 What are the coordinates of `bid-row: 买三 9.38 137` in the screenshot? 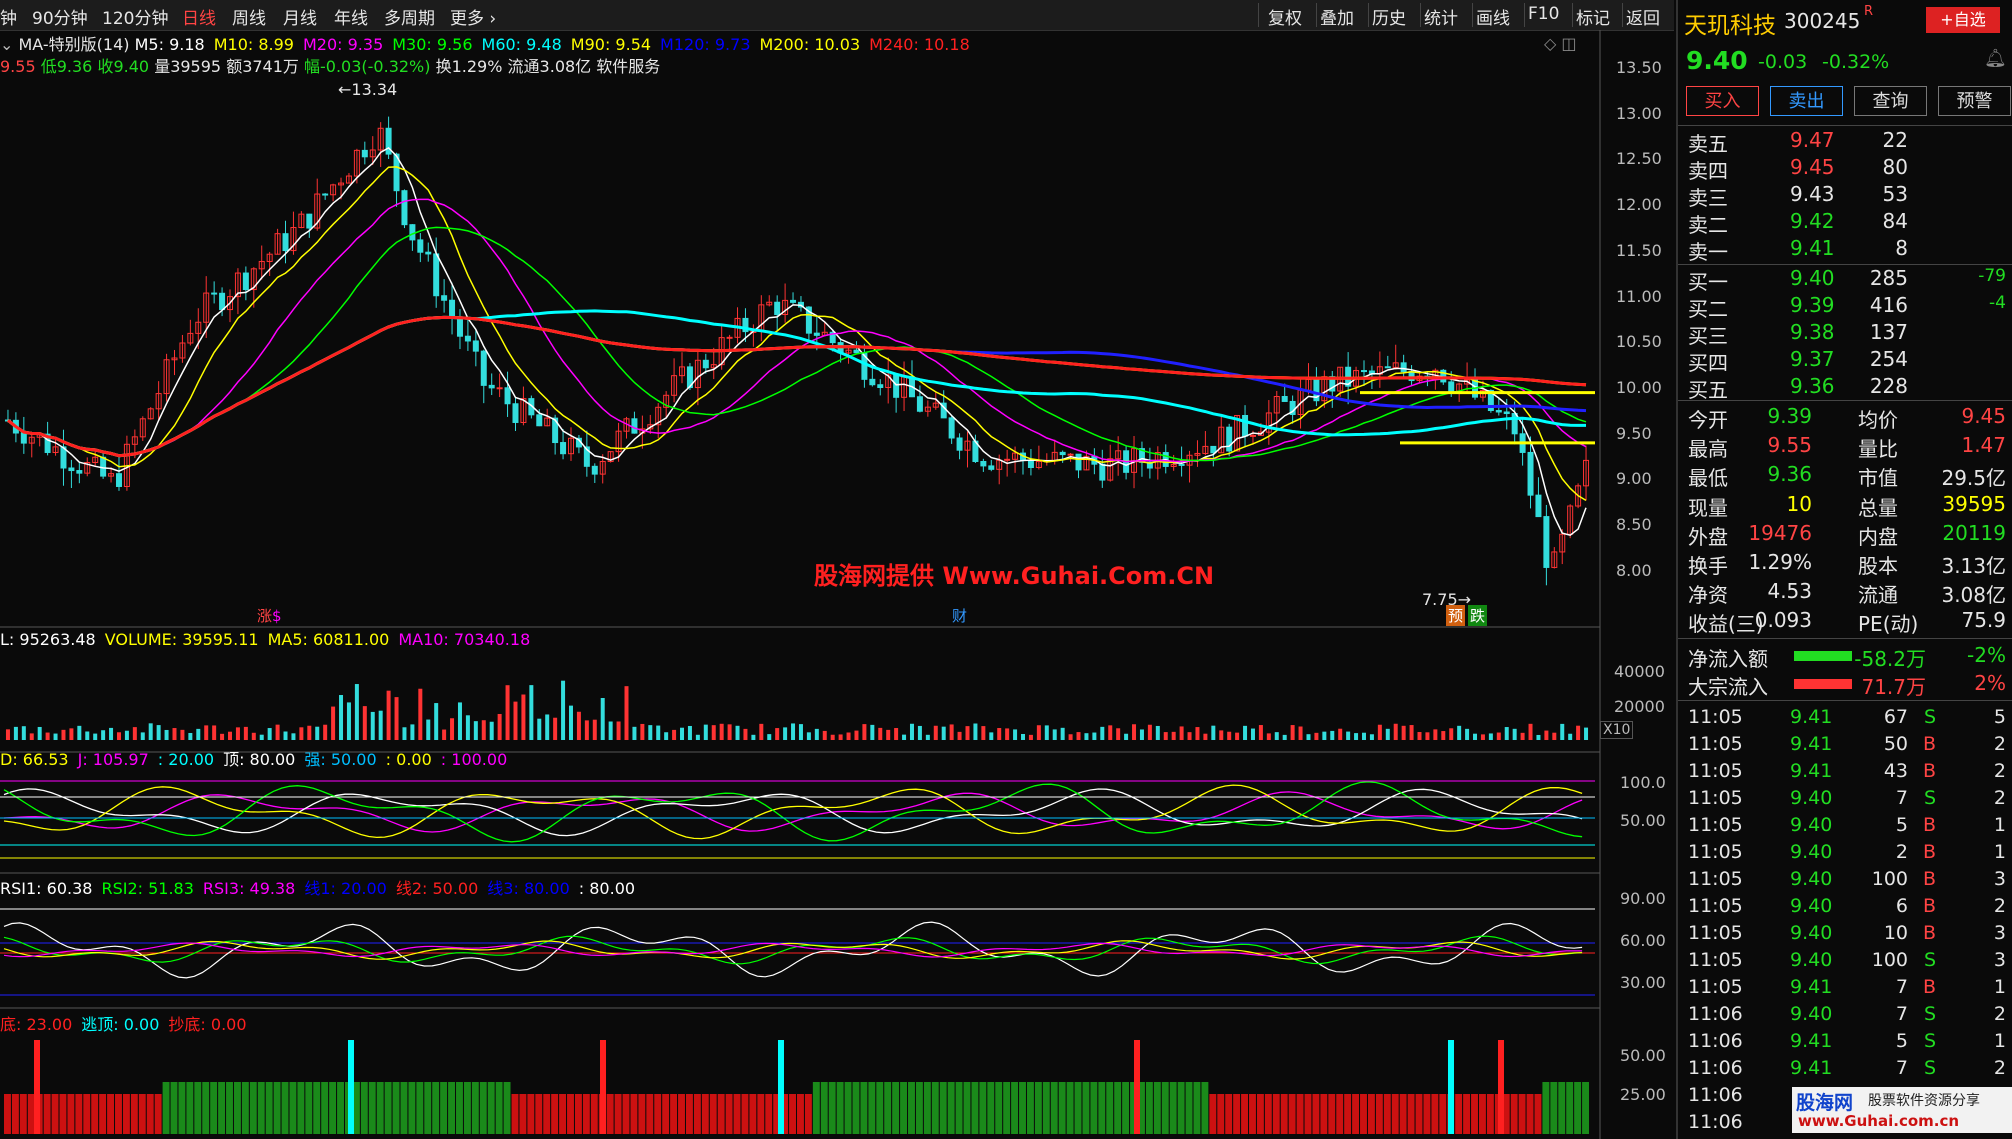 It's located at (1848, 334).